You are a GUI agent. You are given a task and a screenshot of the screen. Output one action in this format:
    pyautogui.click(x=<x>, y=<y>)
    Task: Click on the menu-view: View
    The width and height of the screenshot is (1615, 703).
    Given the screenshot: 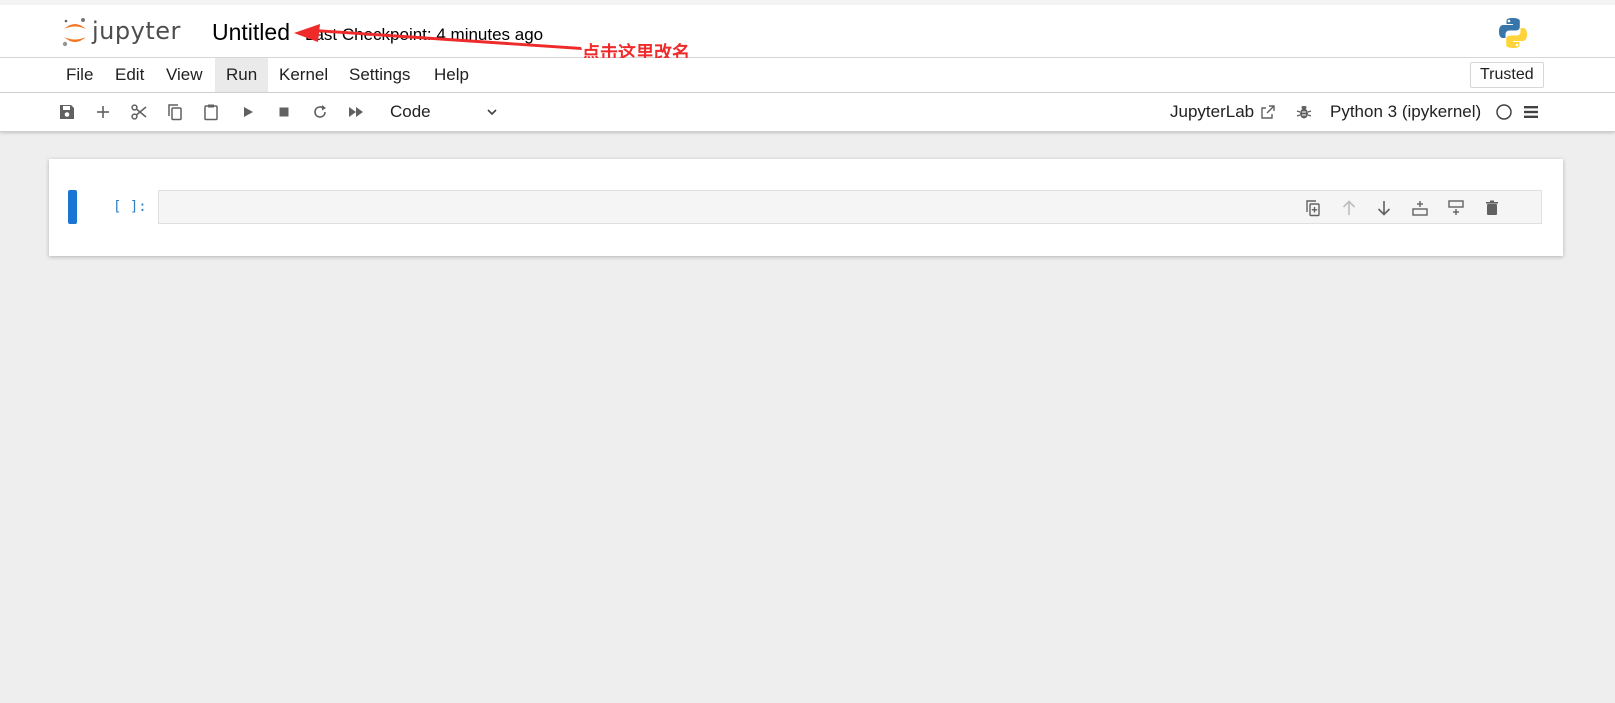 What is the action you would take?
    pyautogui.click(x=184, y=75)
    